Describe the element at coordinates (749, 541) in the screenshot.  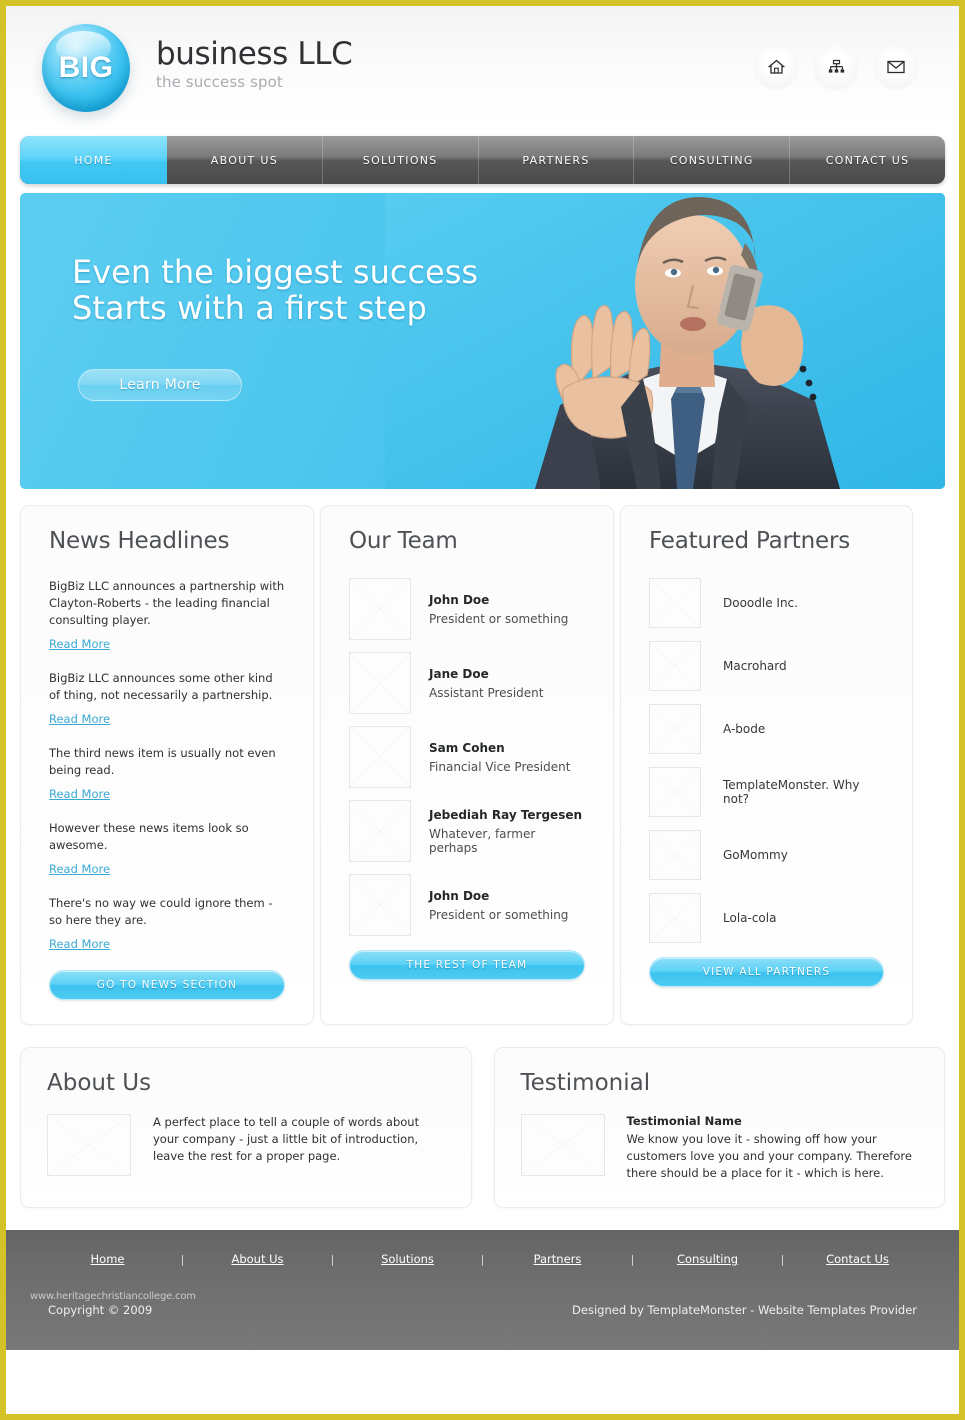
I see `partners-panel-title: Featured Partners` at that location.